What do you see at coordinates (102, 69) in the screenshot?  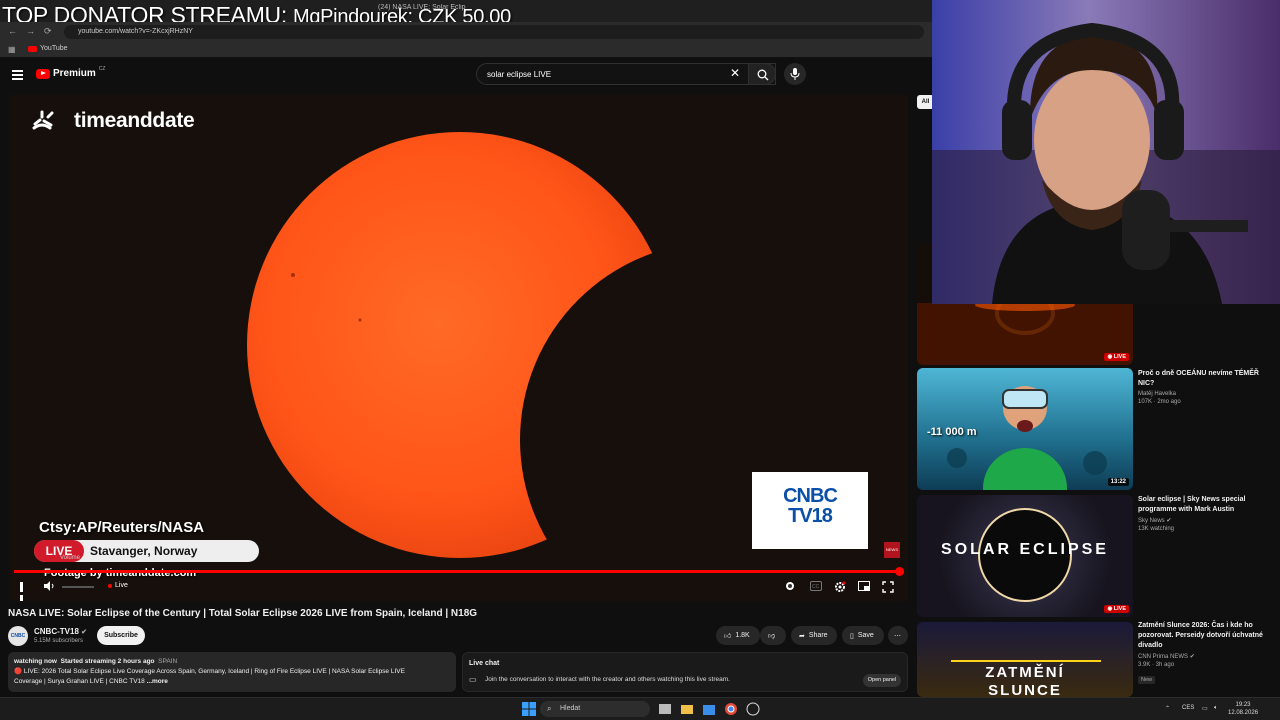 I see `logo-country: CZ` at bounding box center [102, 69].